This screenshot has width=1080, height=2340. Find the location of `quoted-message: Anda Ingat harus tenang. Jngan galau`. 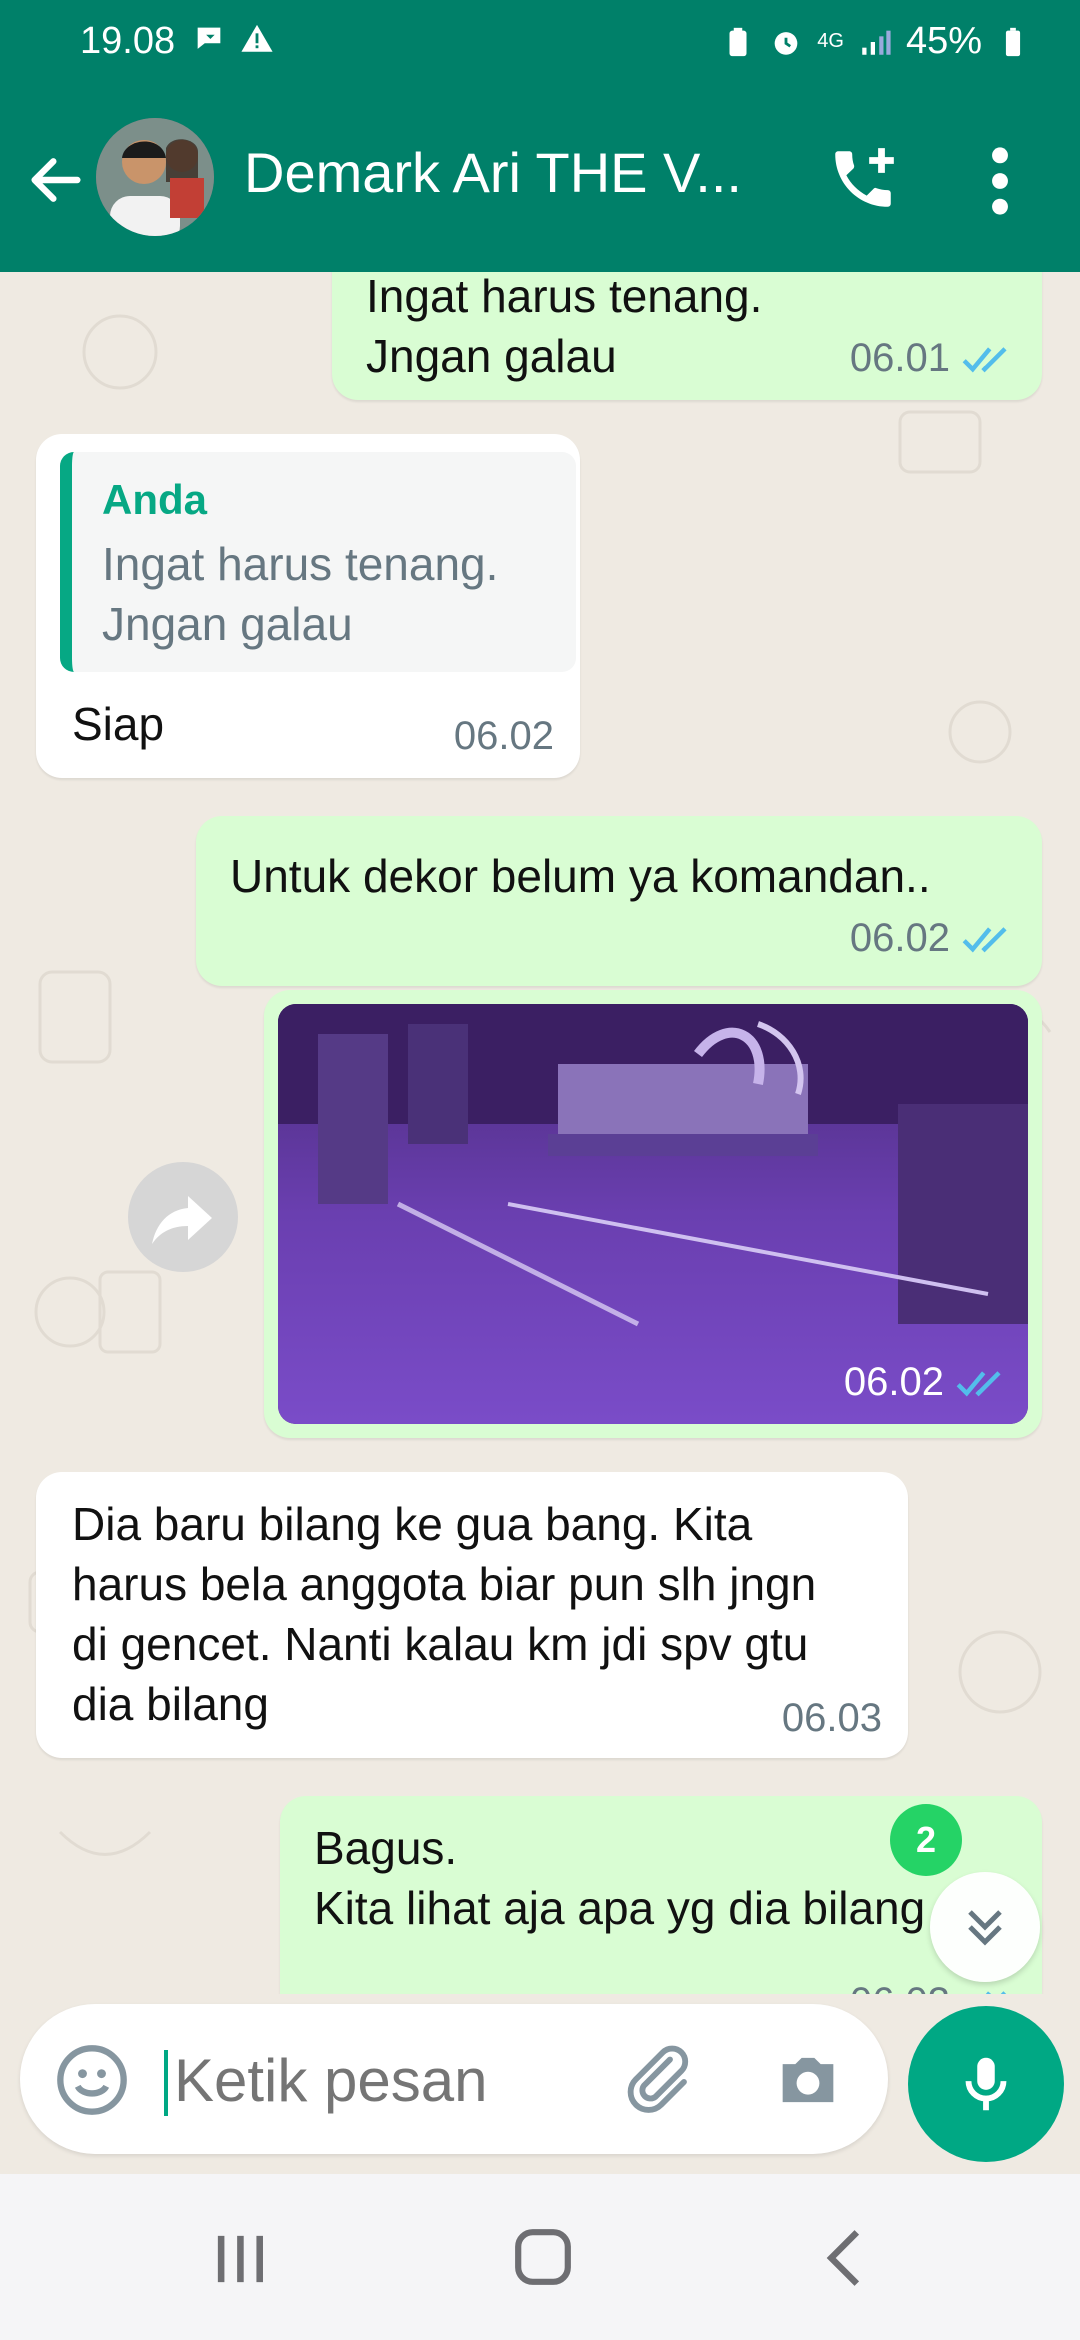

quoted-message: Anda Ingat harus tenang. Jngan galau is located at coordinates (318, 562).